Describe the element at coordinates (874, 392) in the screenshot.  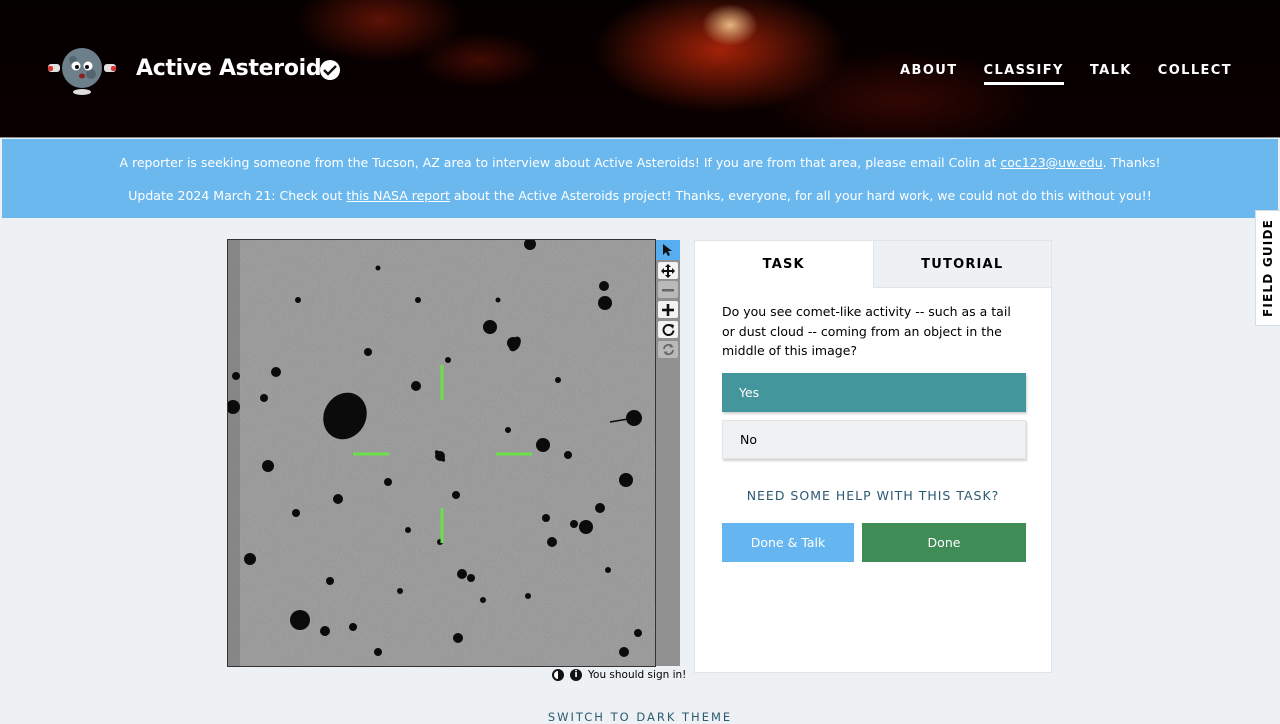
I see `answer-yes-button: Yes` at that location.